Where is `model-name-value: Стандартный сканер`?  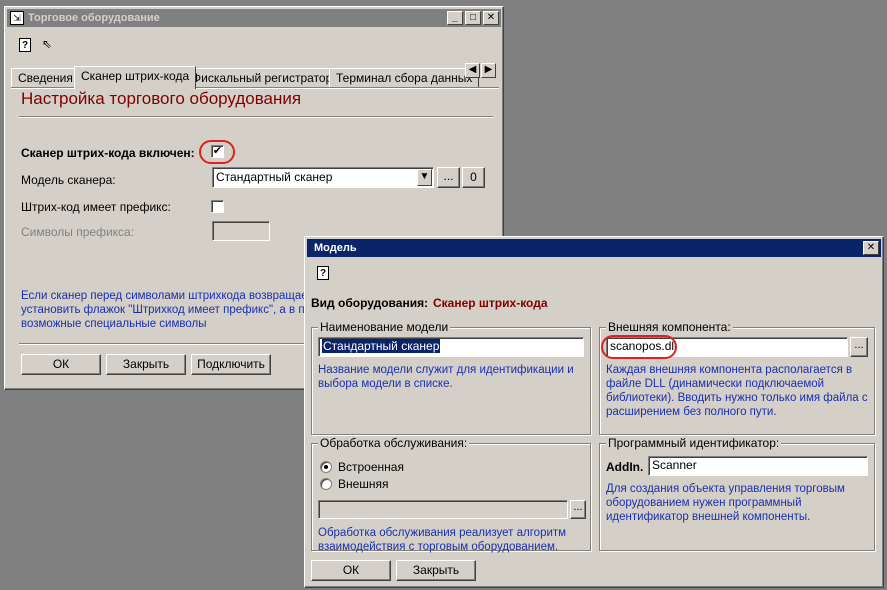 model-name-value: Стандартный сканер is located at coordinates (381, 346).